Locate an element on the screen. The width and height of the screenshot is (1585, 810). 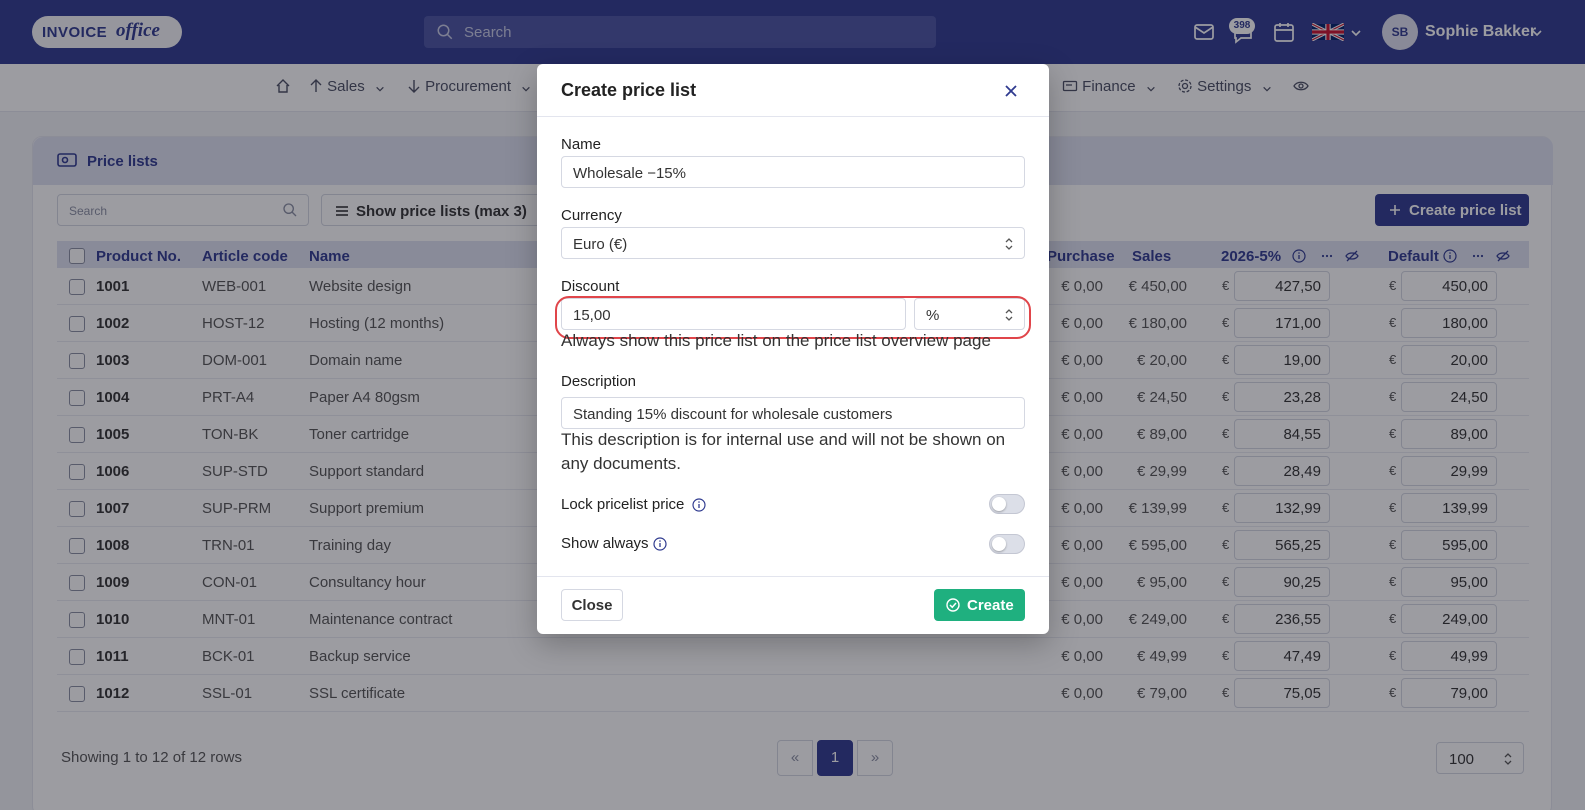
name-field: Wholesale −15% is located at coordinates (793, 172).